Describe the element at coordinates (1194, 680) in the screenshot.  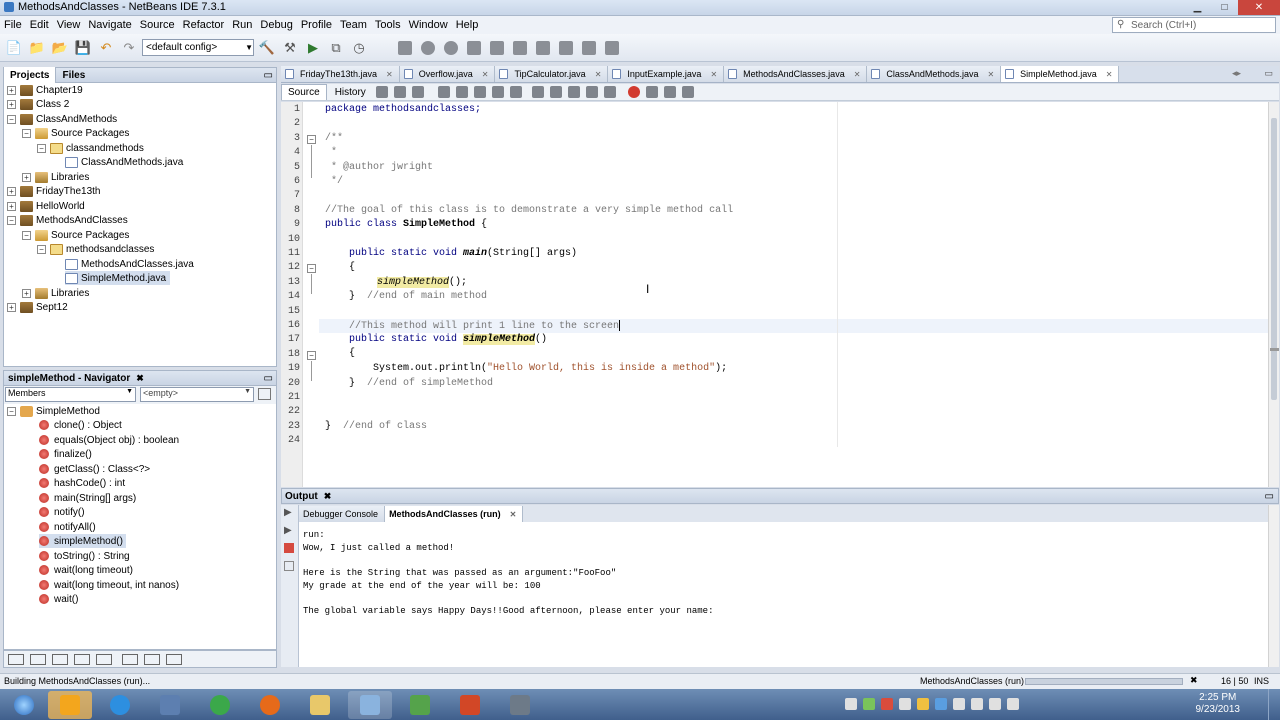
I see `cancel-task-icon: ✖` at that location.